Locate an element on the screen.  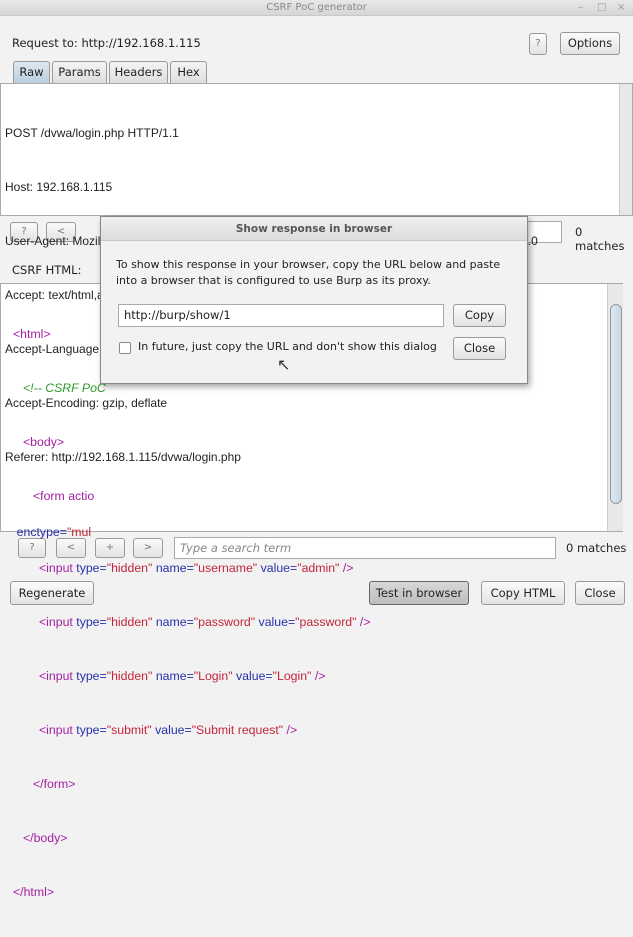
code-token: </form> is located at coordinates (54, 784).